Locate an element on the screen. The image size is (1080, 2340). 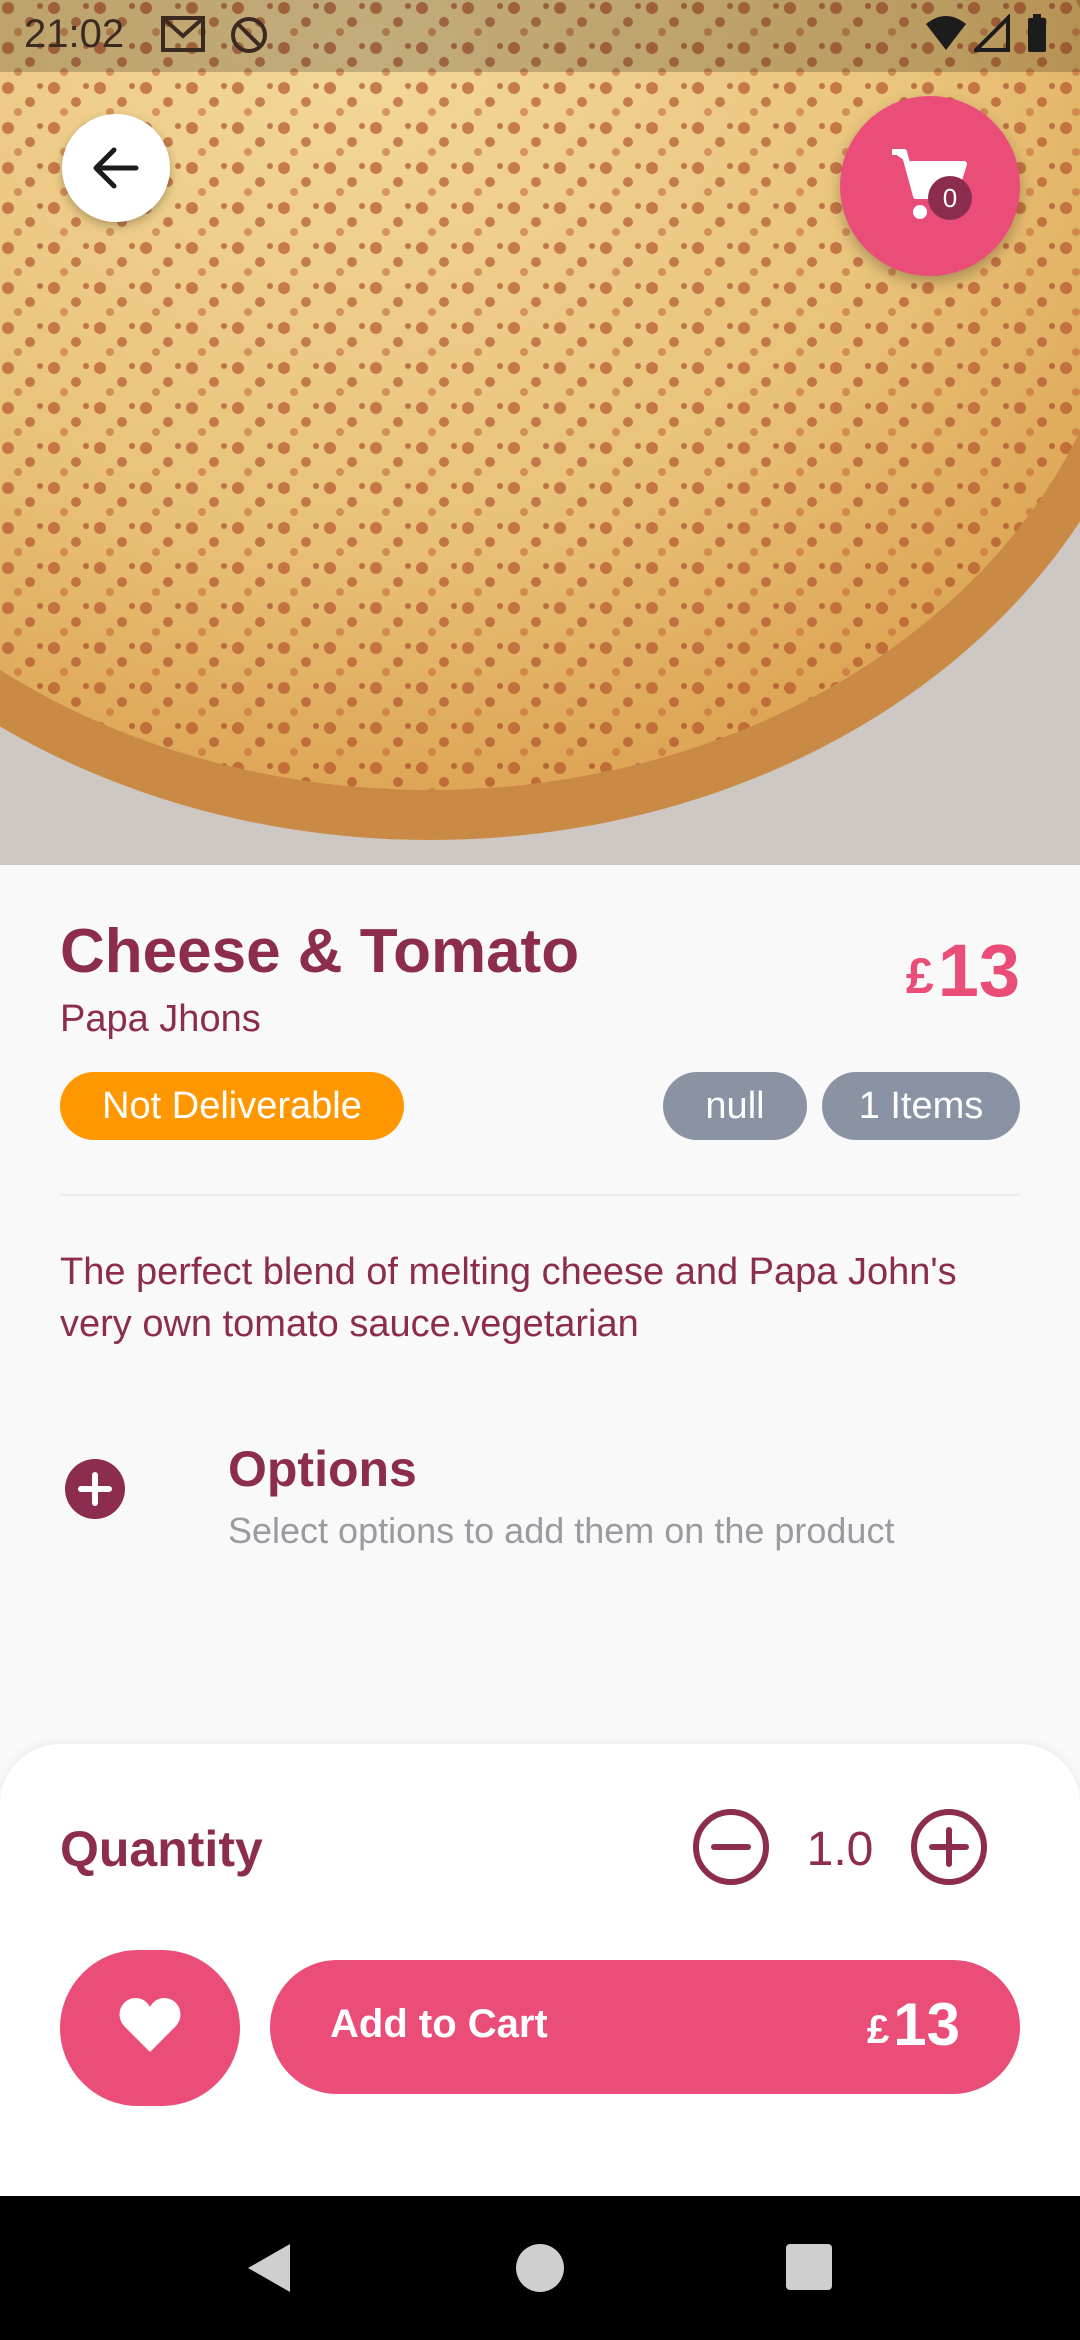
status-bar: 21:02 is located at coordinates (540, 36).